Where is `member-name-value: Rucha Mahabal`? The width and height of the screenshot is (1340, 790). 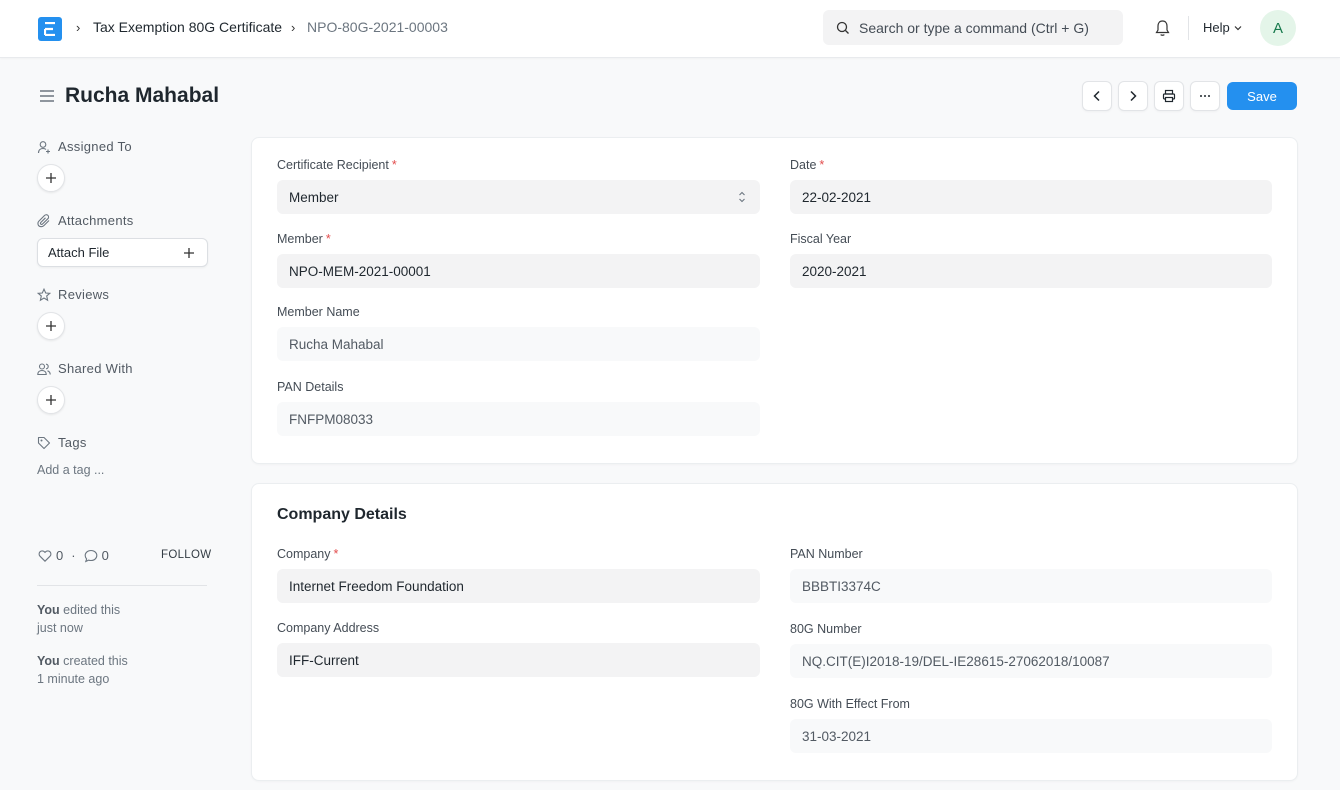
member-name-value: Rucha Mahabal is located at coordinates (336, 344).